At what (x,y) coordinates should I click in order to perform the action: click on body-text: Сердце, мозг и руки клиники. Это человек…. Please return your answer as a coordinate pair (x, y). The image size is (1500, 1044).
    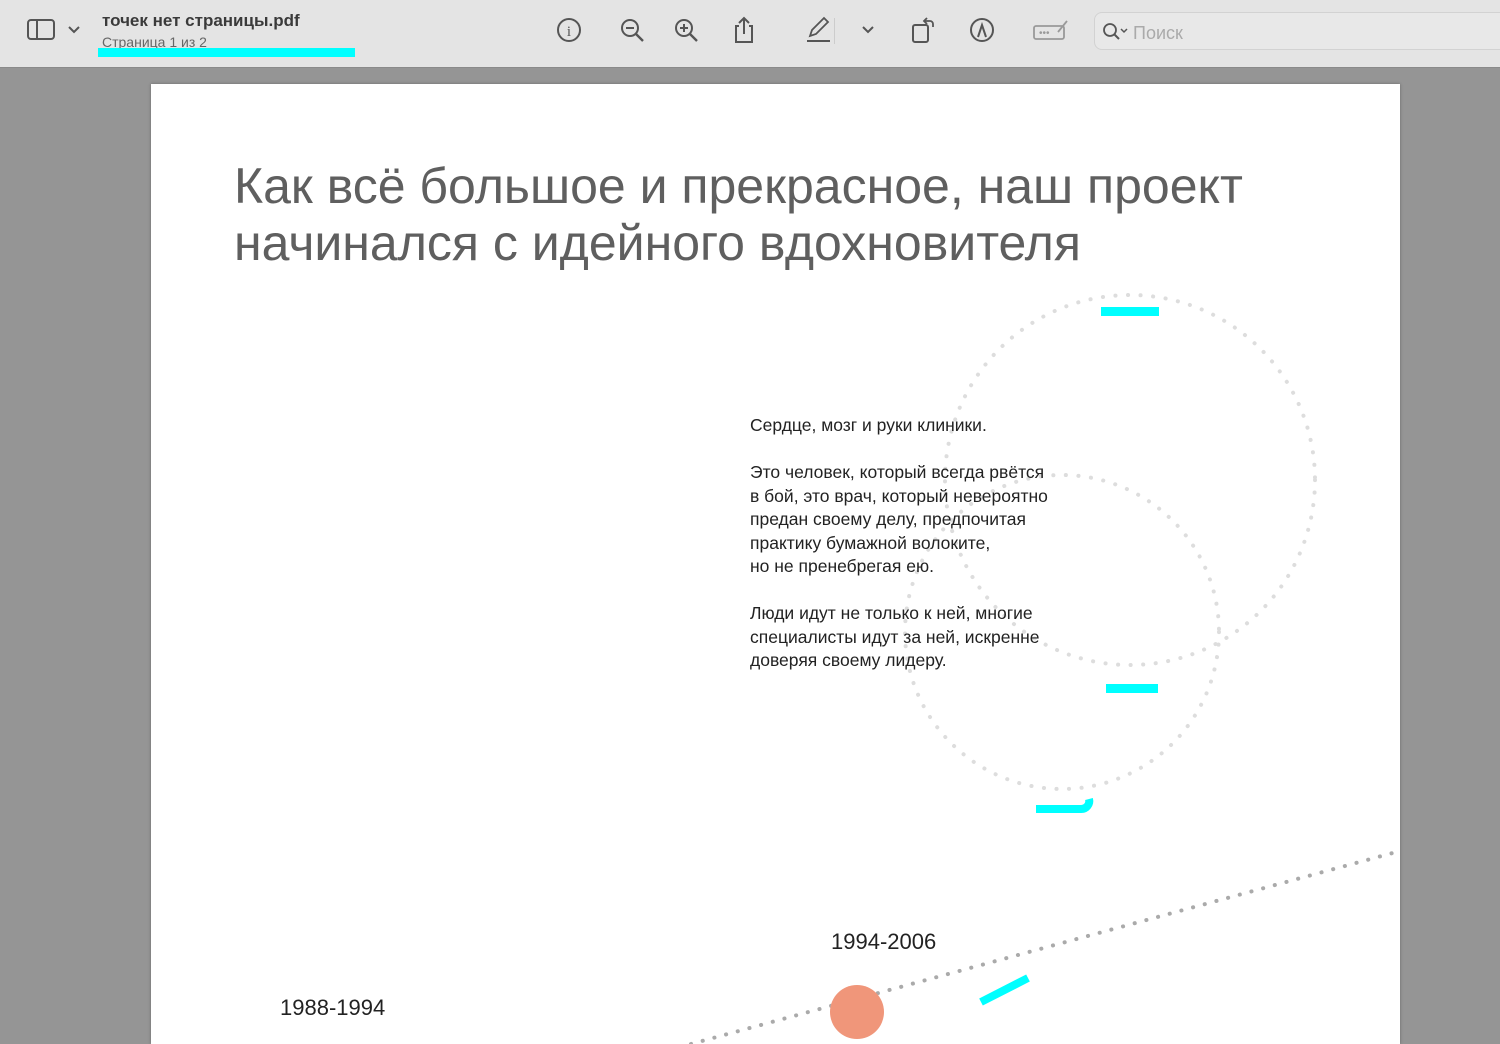
    Looking at the image, I should click on (930, 555).